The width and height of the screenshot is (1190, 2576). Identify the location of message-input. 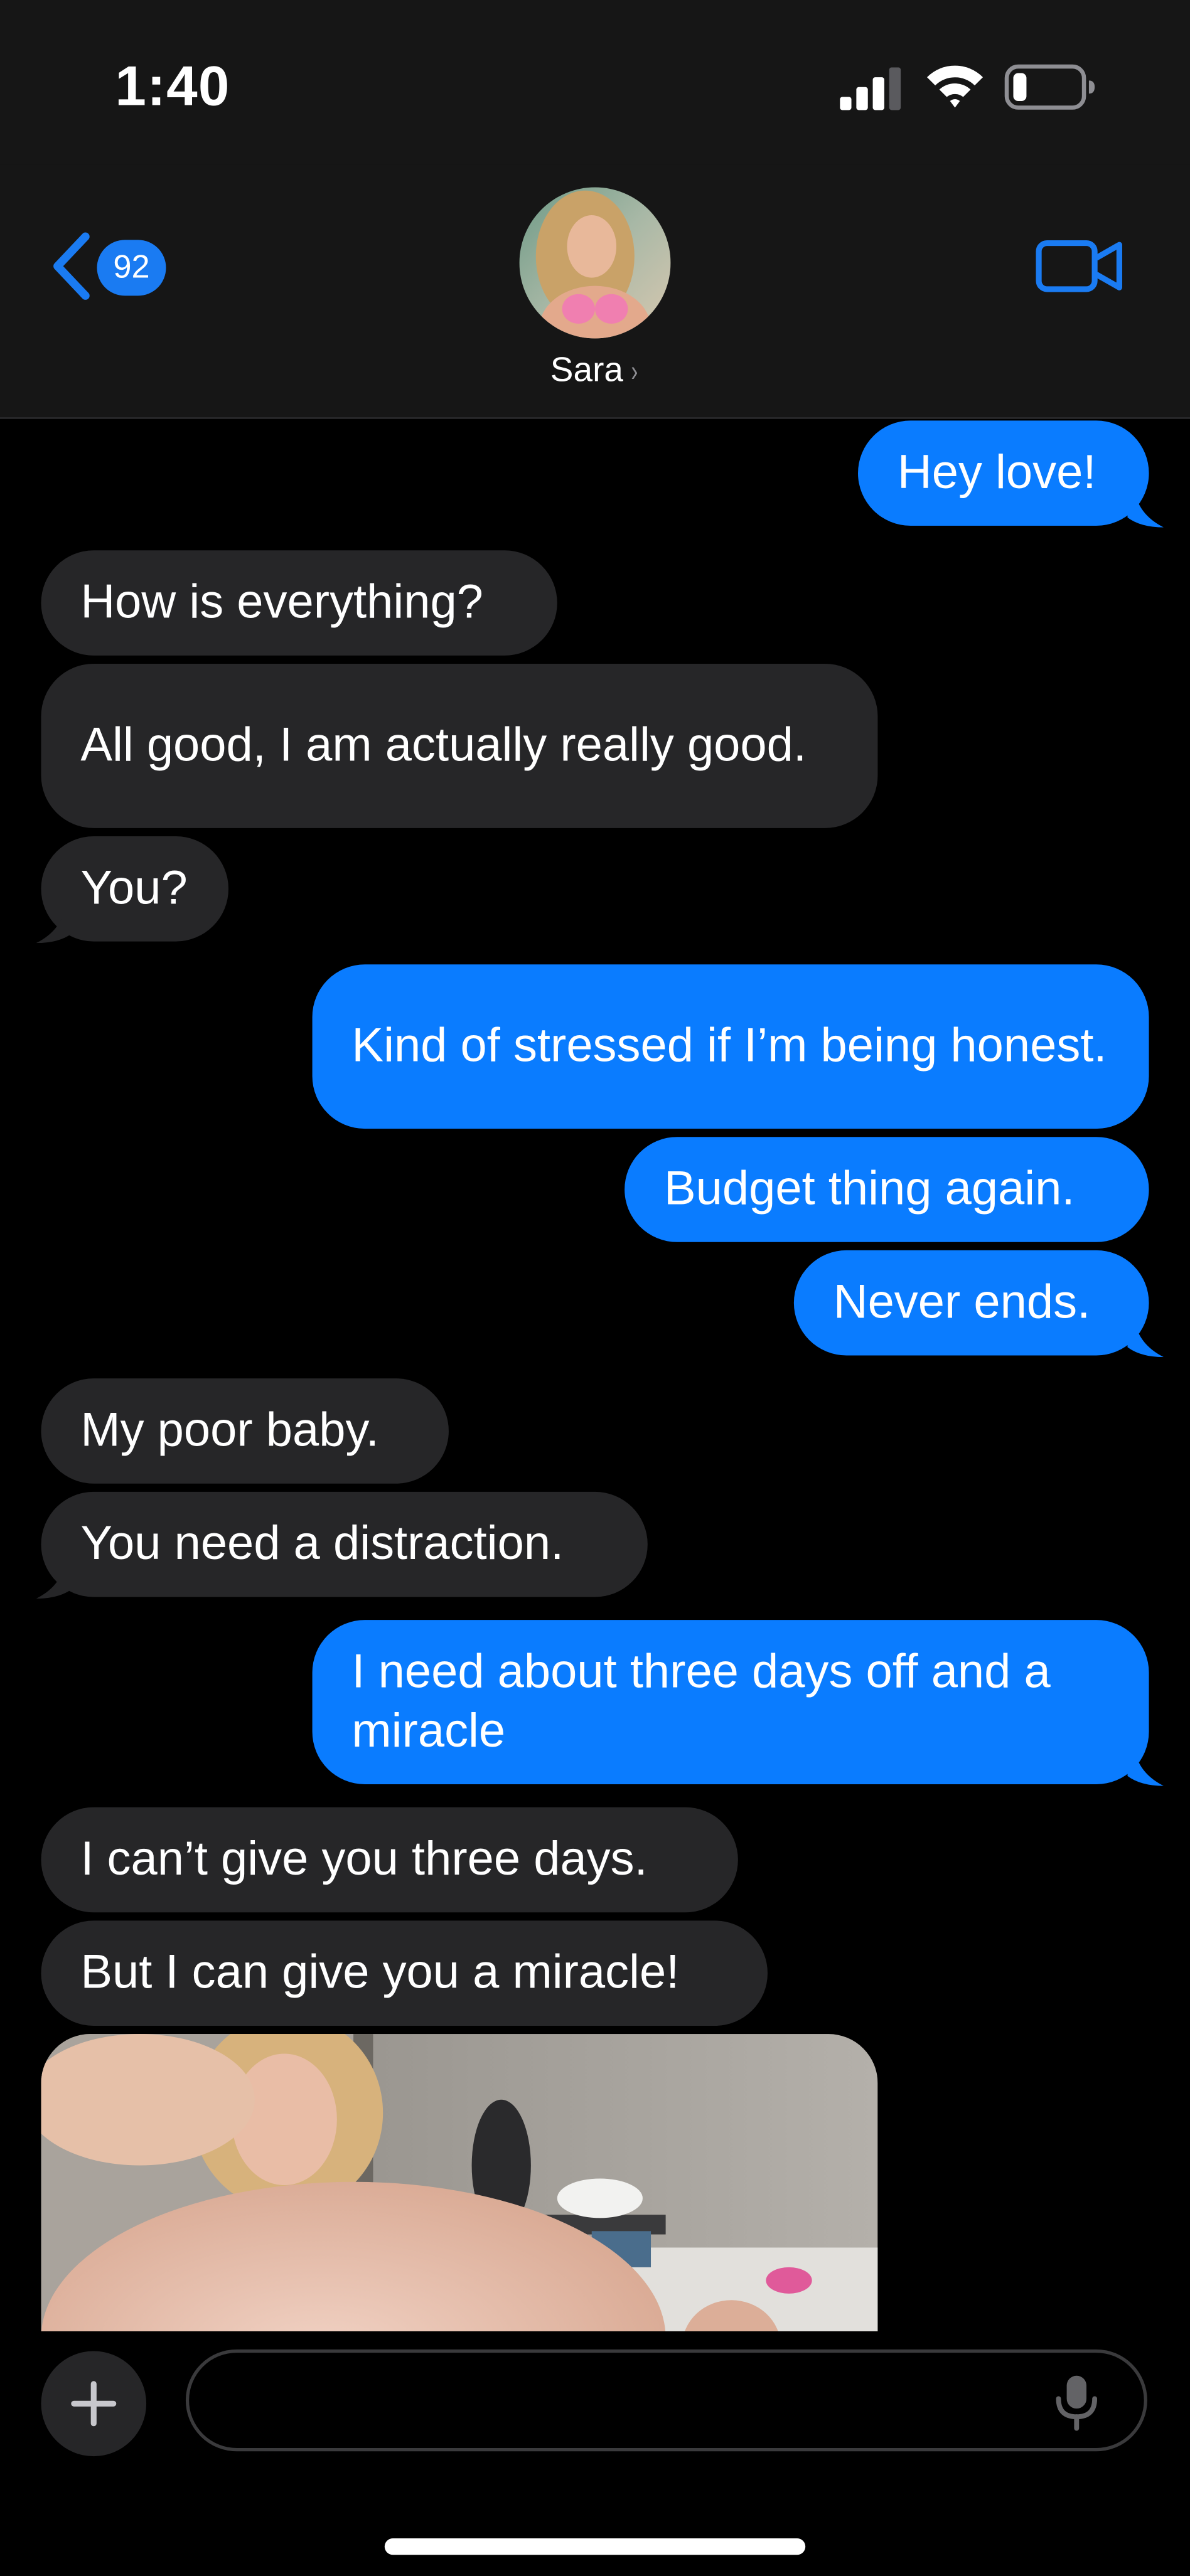
(666, 2401).